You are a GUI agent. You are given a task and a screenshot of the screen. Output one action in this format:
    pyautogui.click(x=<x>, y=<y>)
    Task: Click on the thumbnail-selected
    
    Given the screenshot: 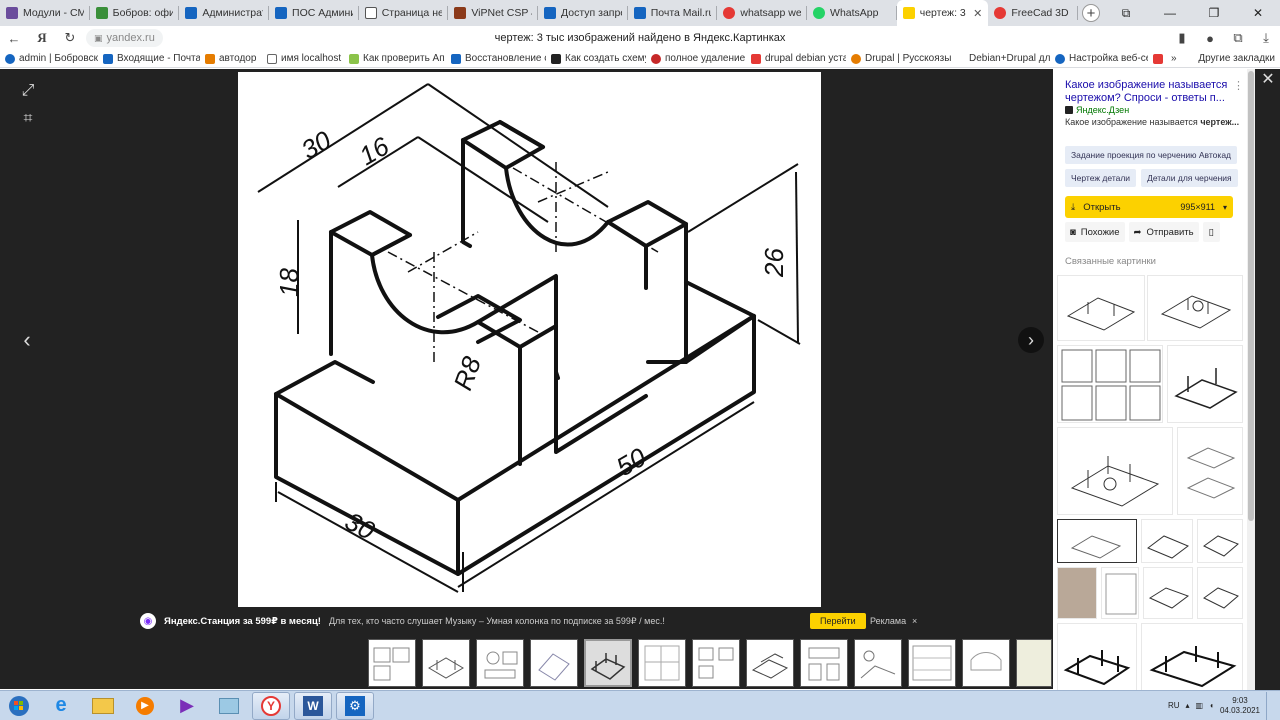 What is the action you would take?
    pyautogui.click(x=608, y=663)
    